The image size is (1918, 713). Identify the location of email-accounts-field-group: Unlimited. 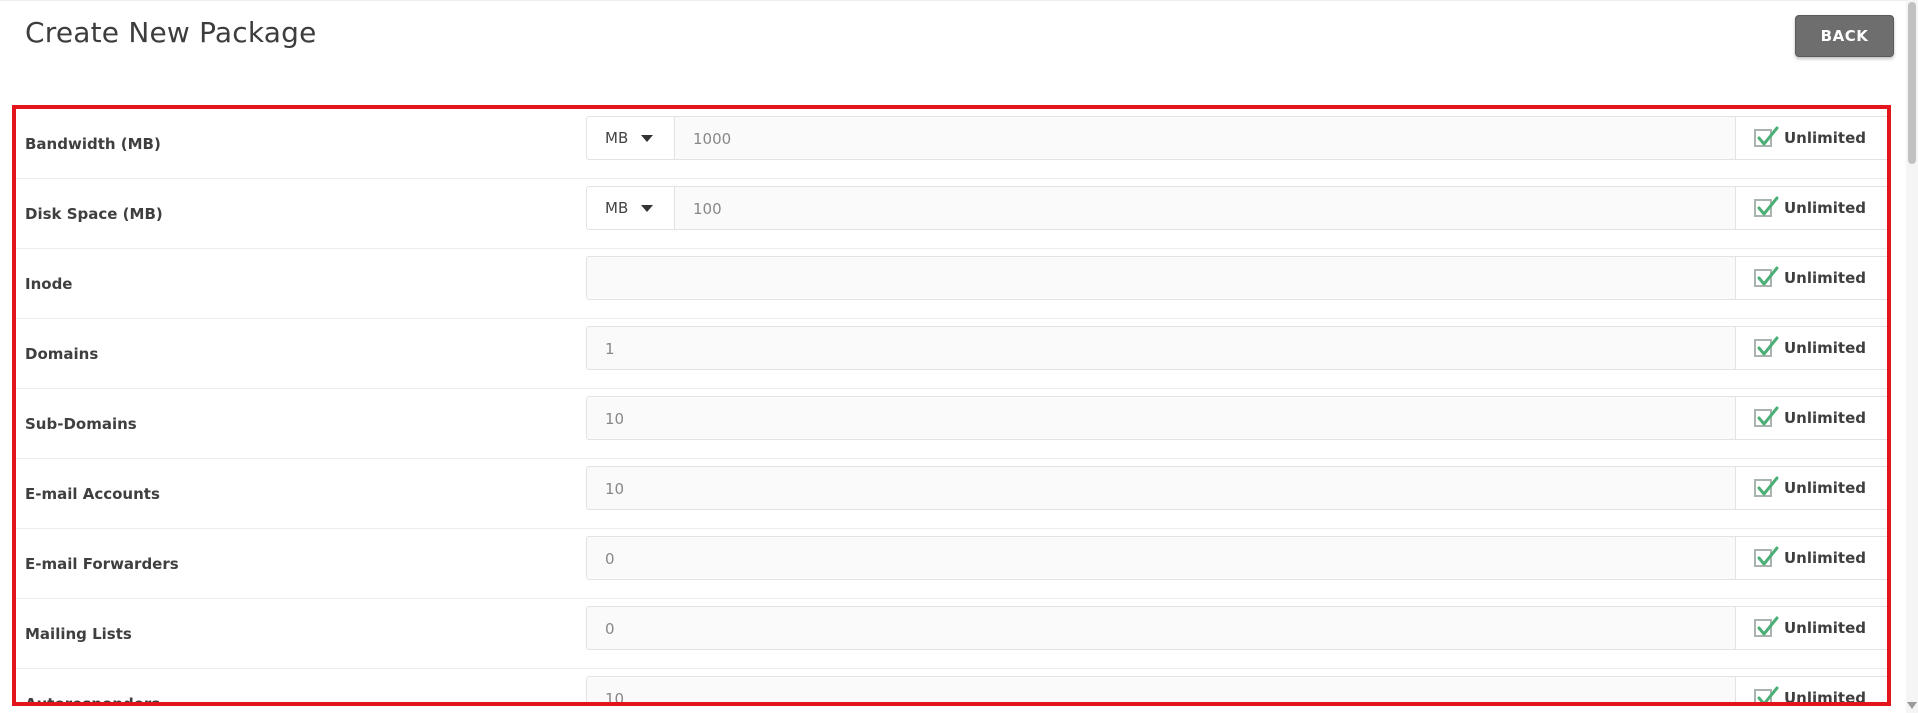
(1236, 488).